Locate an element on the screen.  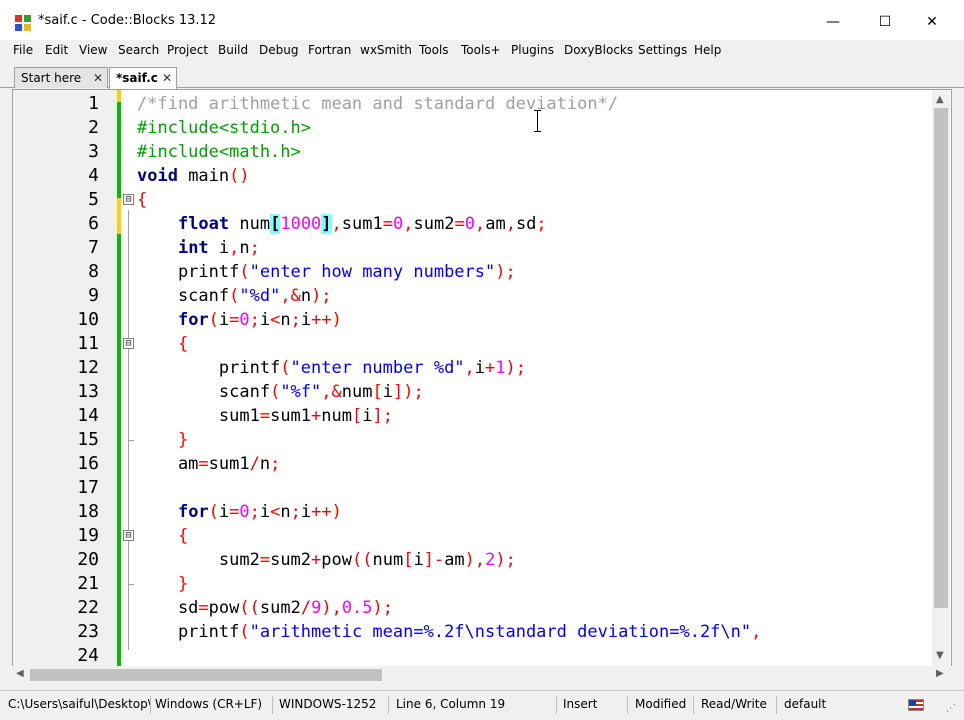
line-number: 23 is located at coordinates (88, 631).